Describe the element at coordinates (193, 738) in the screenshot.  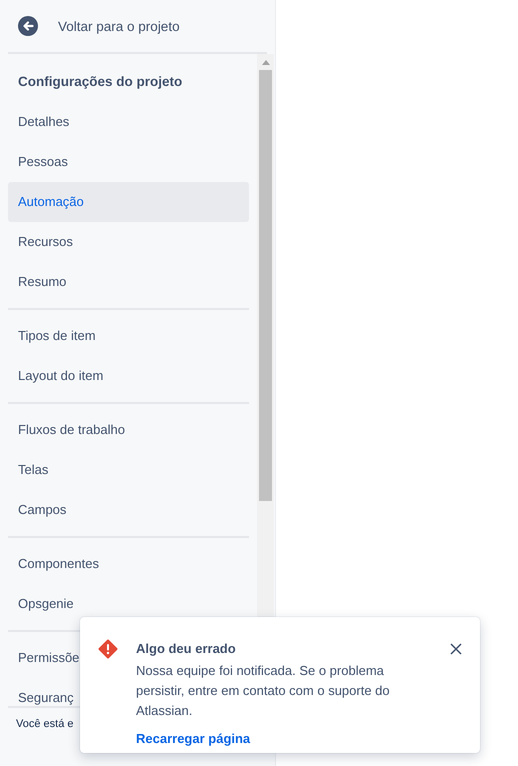
I see `reload-link: Recarregar página` at that location.